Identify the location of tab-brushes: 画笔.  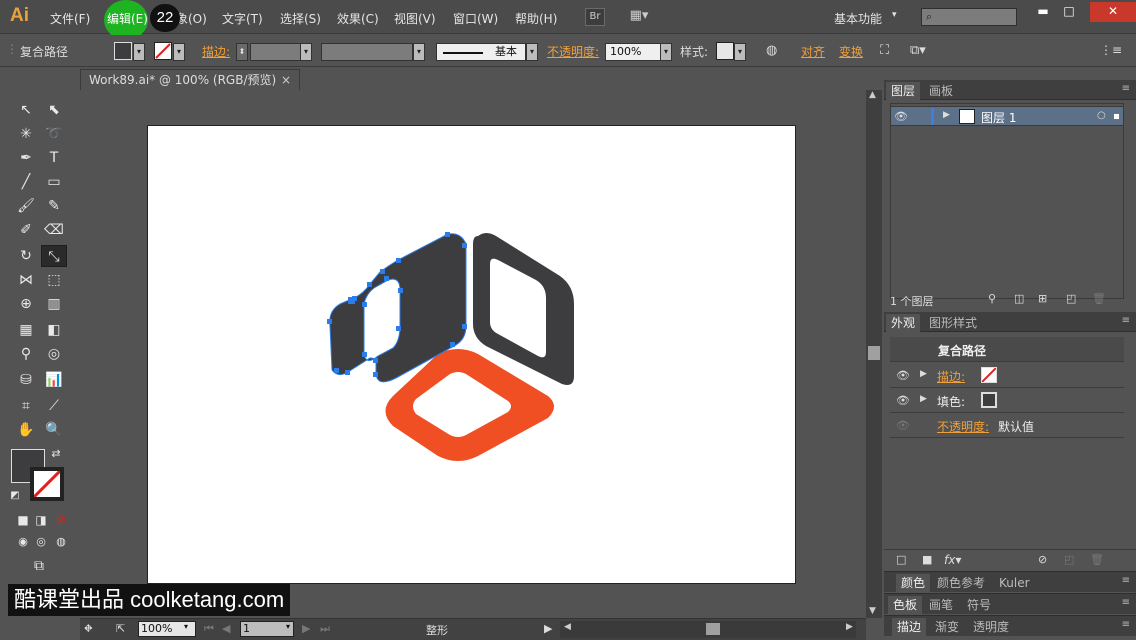
(941, 605).